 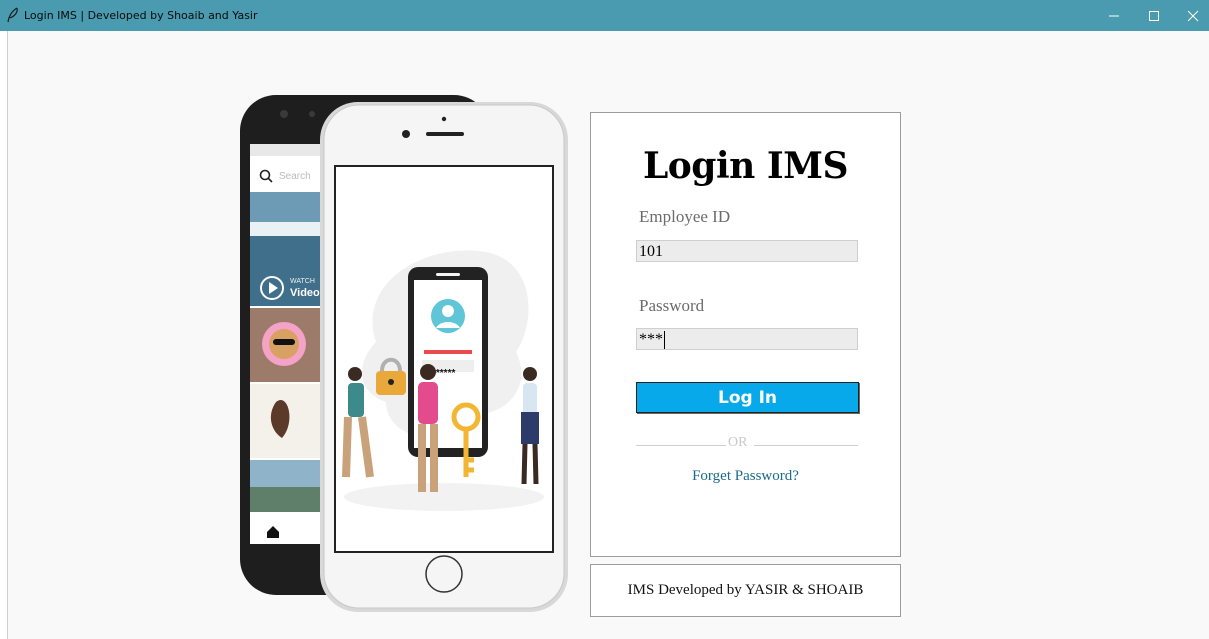 I want to click on window-left-edge, so click(x=4, y=335).